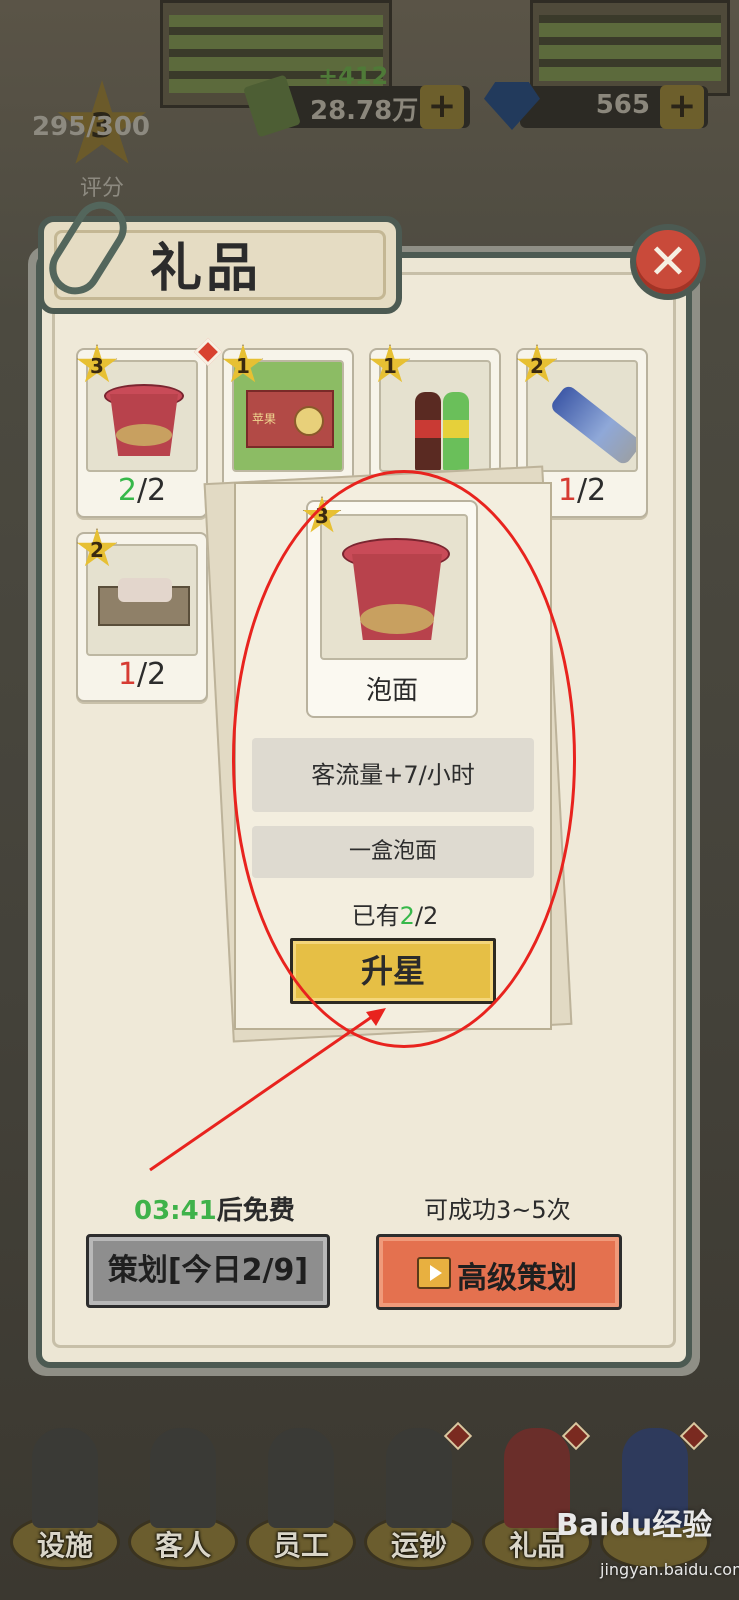 Image resolution: width=739 pixels, height=1600 pixels. What do you see at coordinates (434, 1273) in the screenshot?
I see `video-play-icon` at bounding box center [434, 1273].